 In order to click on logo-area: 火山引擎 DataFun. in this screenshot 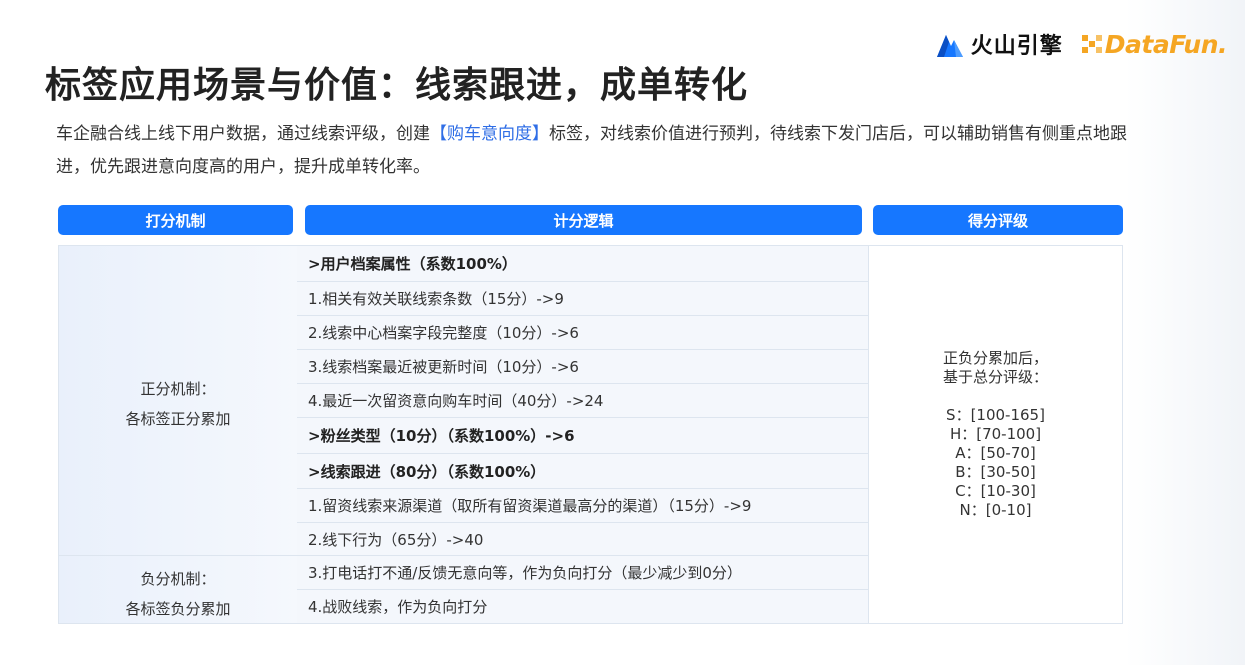, I will do `click(1081, 44)`.